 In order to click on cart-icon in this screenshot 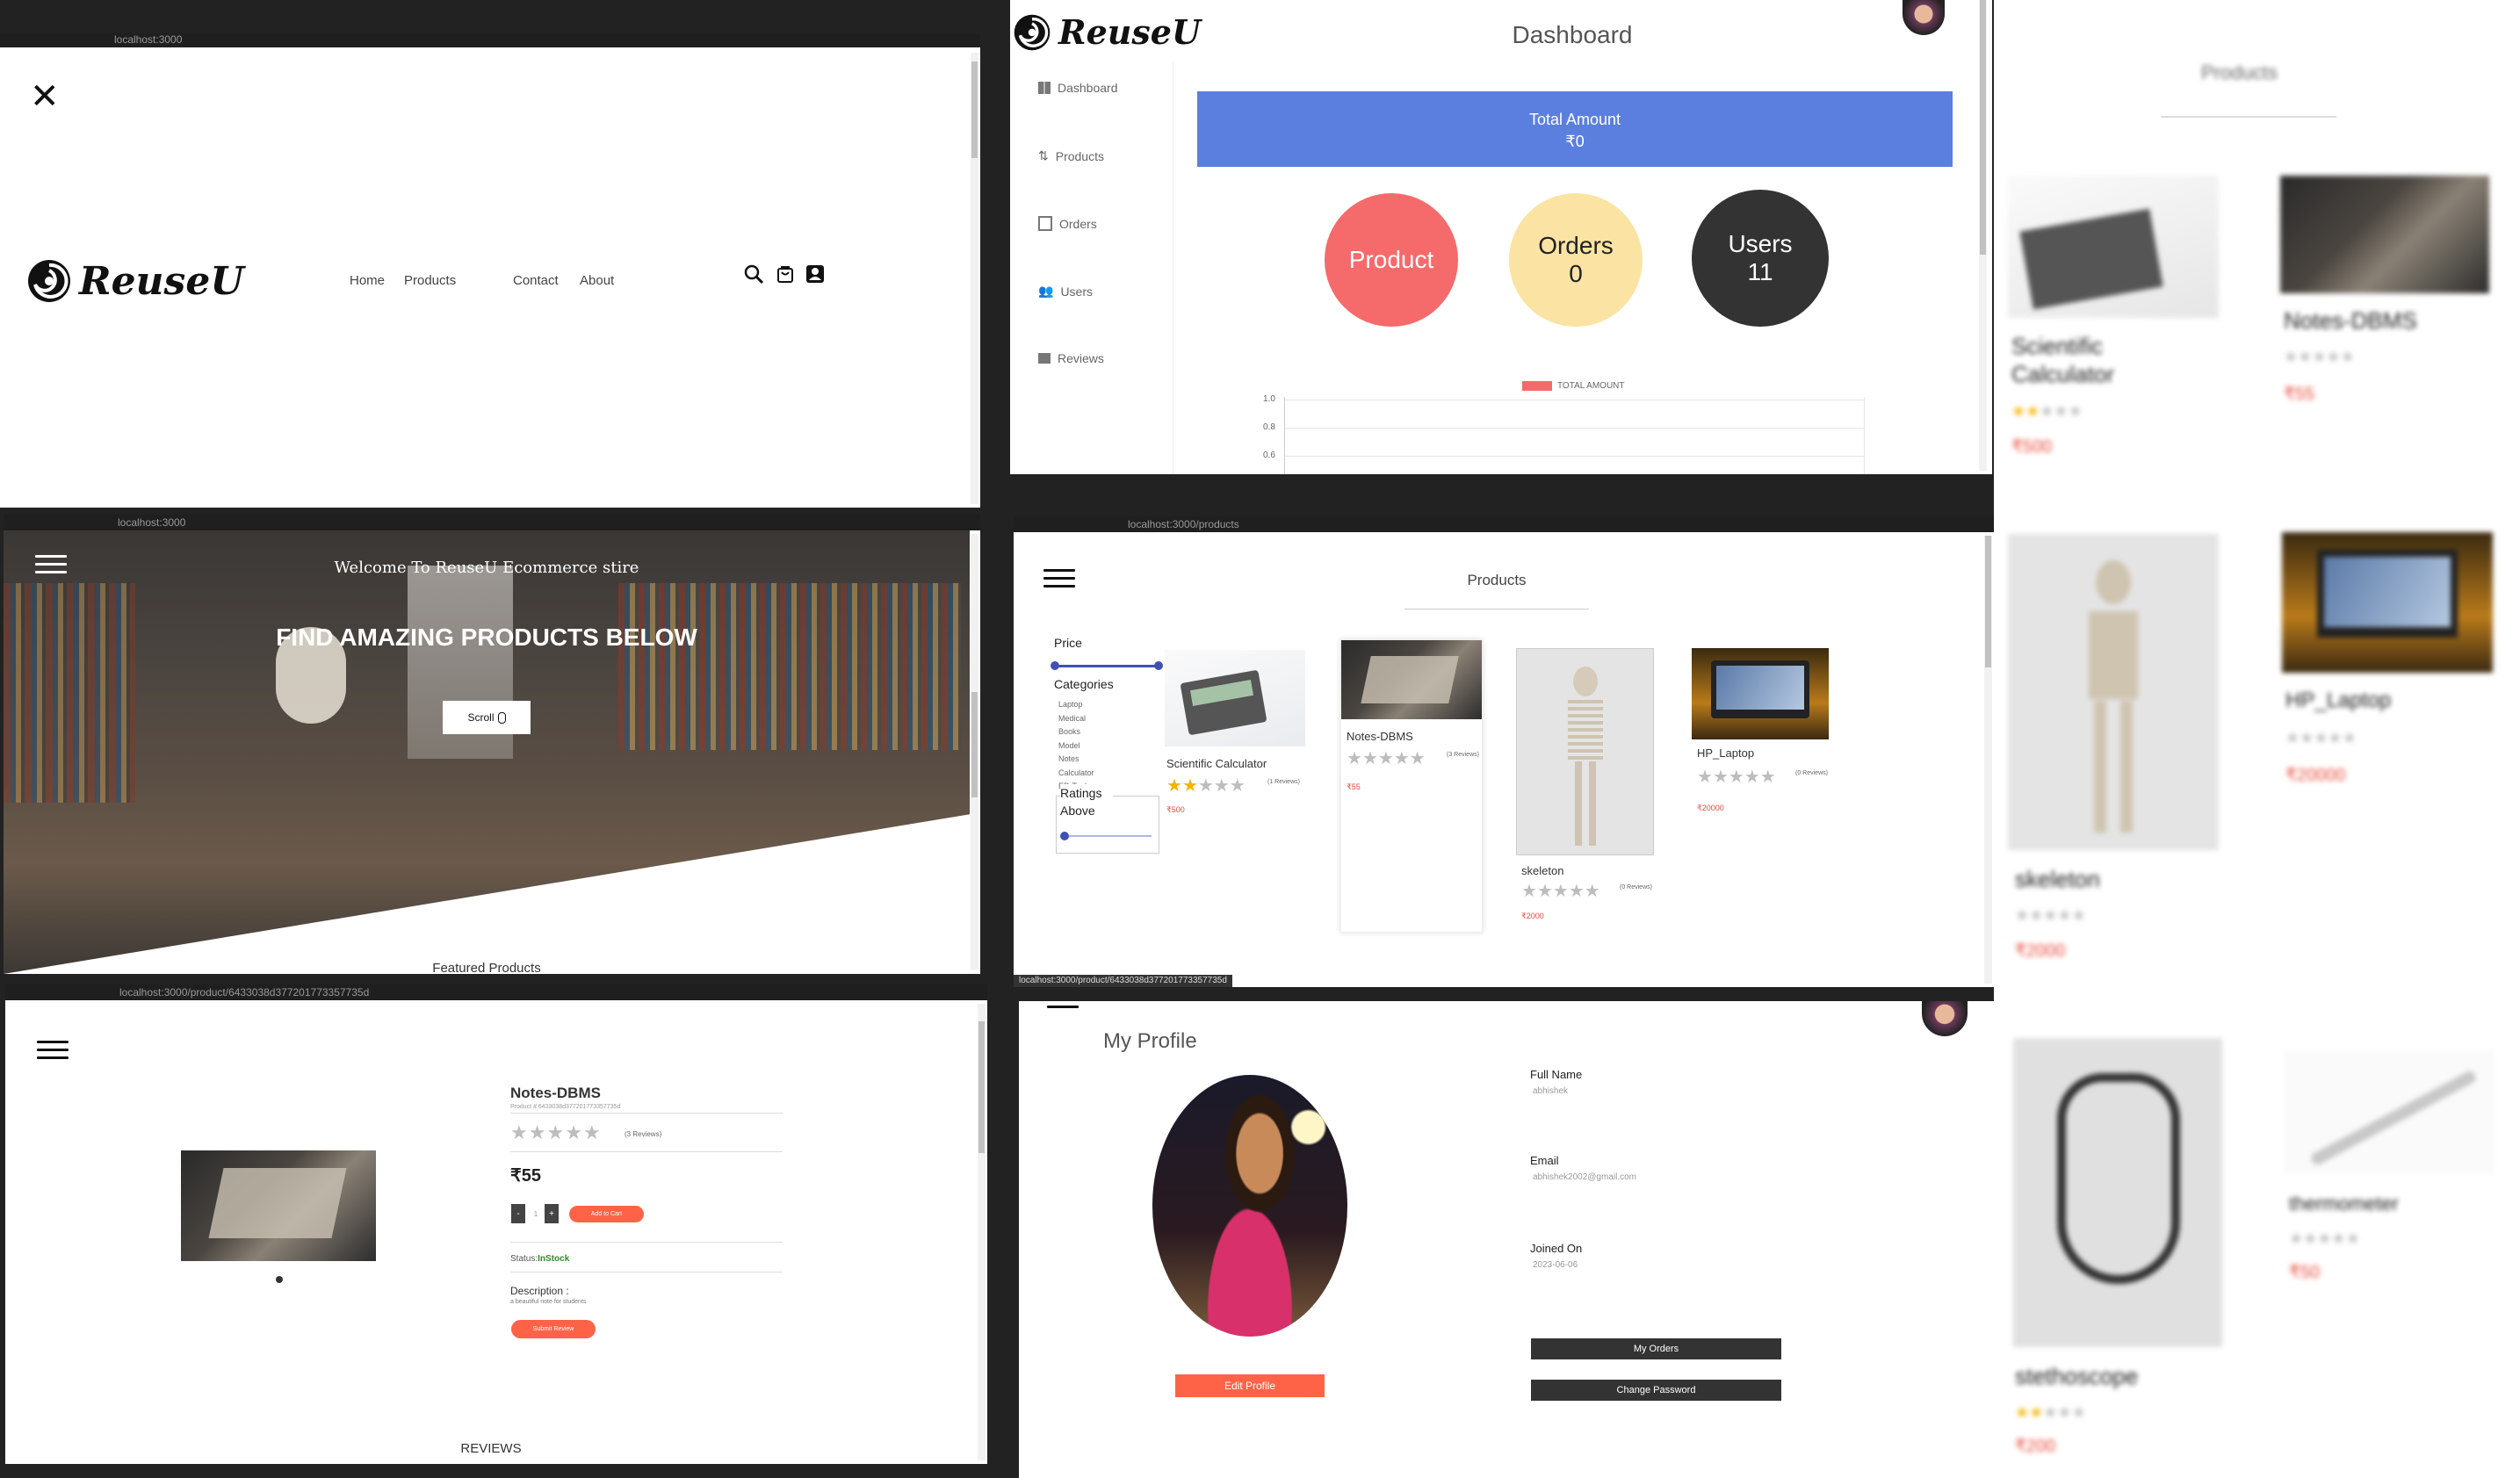, I will do `click(785, 274)`.